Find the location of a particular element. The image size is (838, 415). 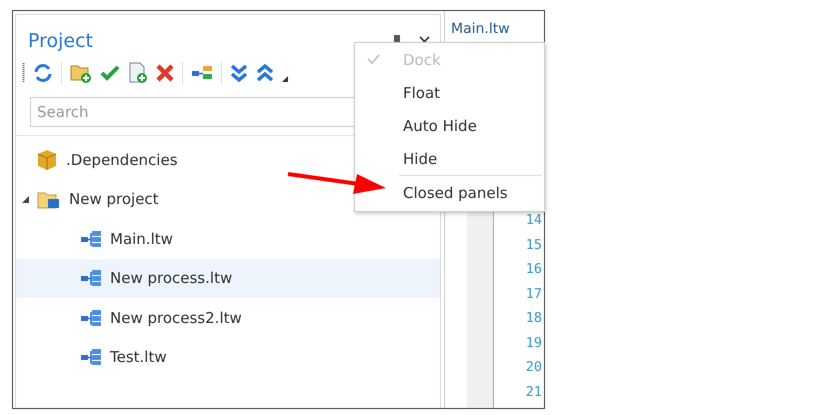

line-number: 19 is located at coordinates (534, 343).